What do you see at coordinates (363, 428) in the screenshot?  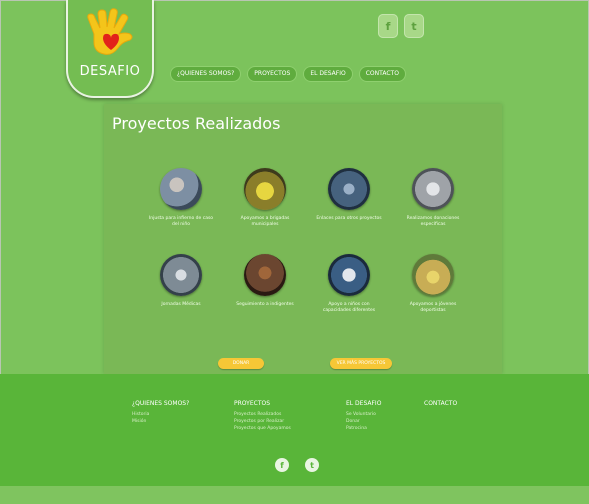 I see `footer-link: Patrocina` at bounding box center [363, 428].